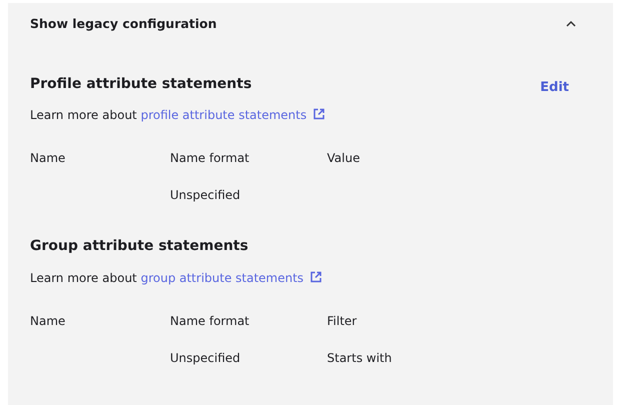 Image resolution: width=619 pixels, height=405 pixels. Describe the element at coordinates (123, 23) in the screenshot. I see `section-title: Show legacy configuration` at that location.